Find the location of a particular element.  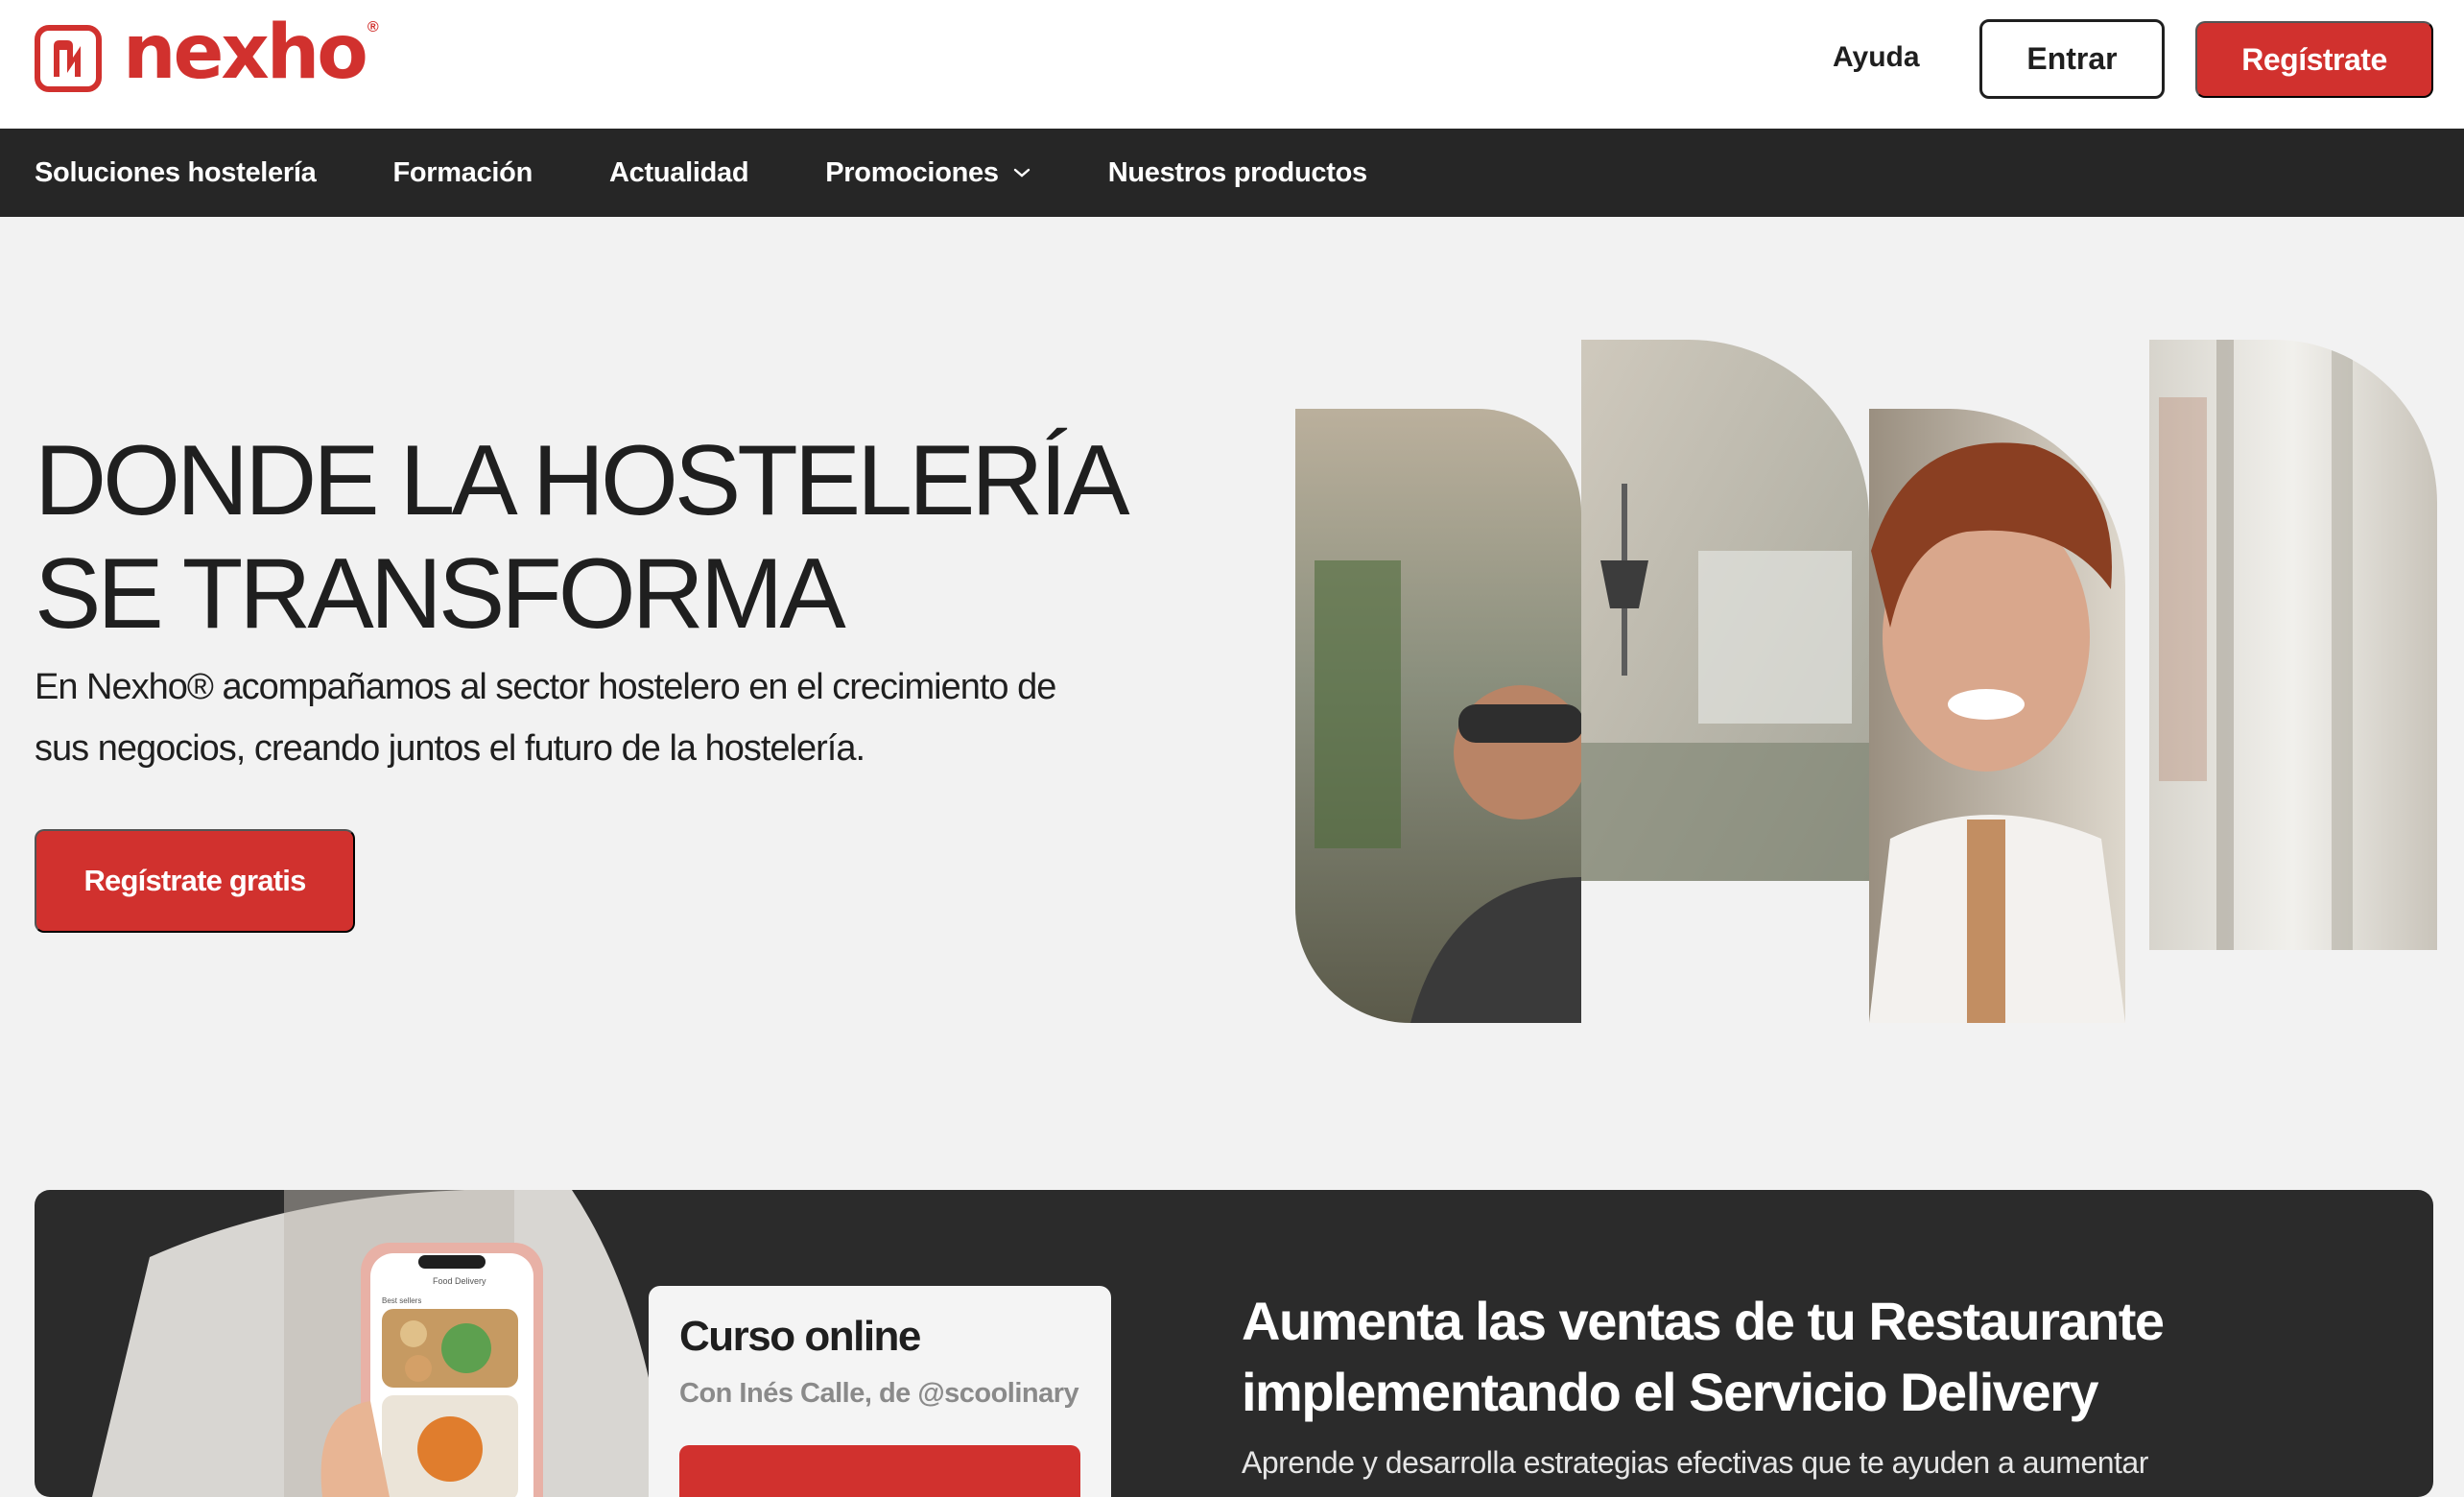

course-title: Curso online is located at coordinates (800, 1336).